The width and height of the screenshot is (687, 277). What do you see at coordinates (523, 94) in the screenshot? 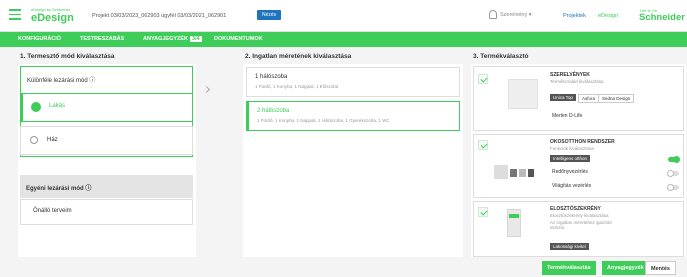
I see `switch-product-image` at bounding box center [523, 94].